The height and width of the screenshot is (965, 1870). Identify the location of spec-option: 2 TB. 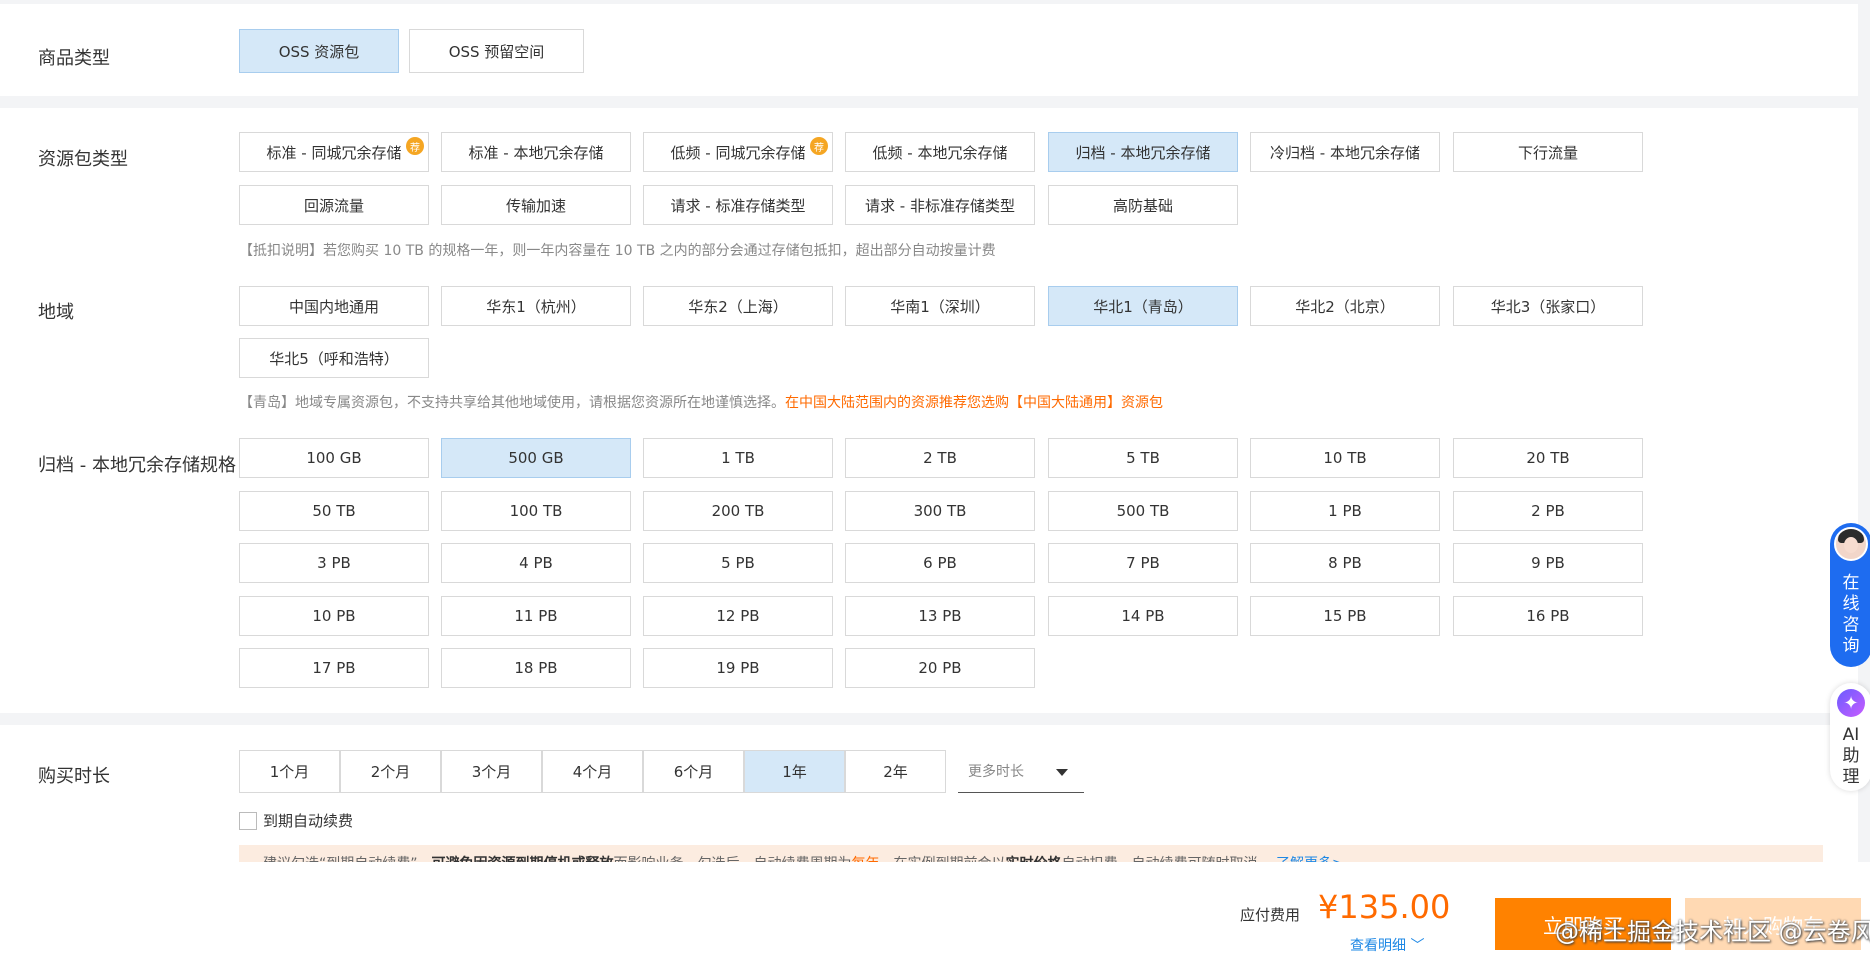
(940, 458).